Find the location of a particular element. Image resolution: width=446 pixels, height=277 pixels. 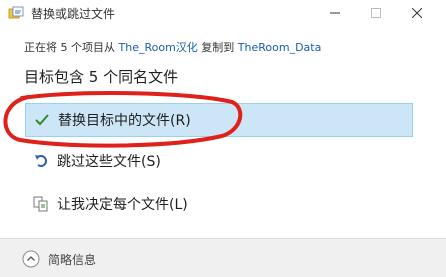

checkmark-icon is located at coordinates (42, 120).